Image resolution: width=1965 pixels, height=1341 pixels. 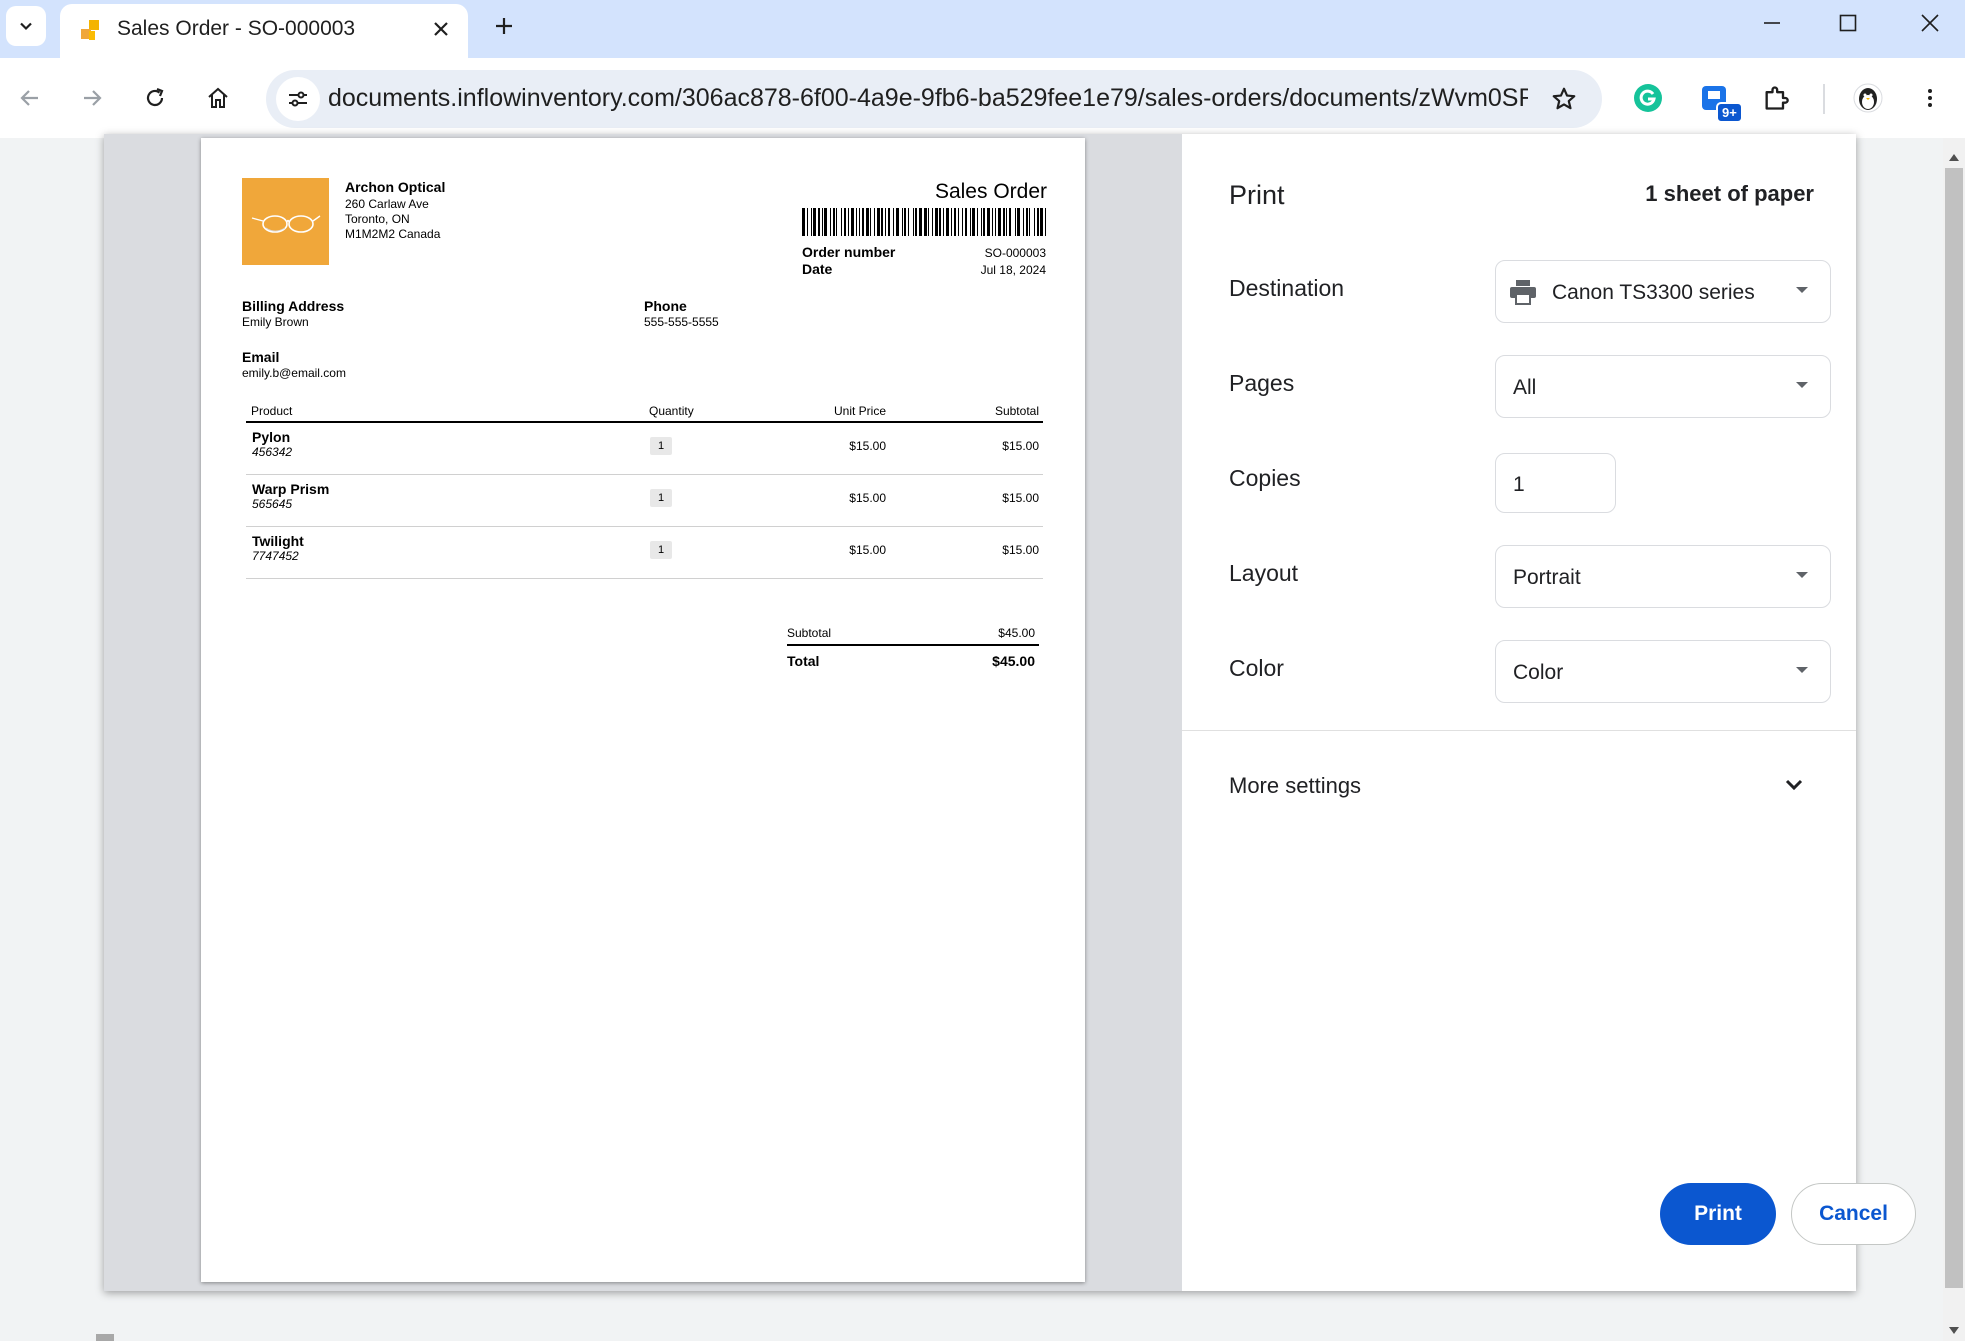 What do you see at coordinates (393, 234) in the screenshot?
I see `company-address-line-3: M1M2M2 Canada` at bounding box center [393, 234].